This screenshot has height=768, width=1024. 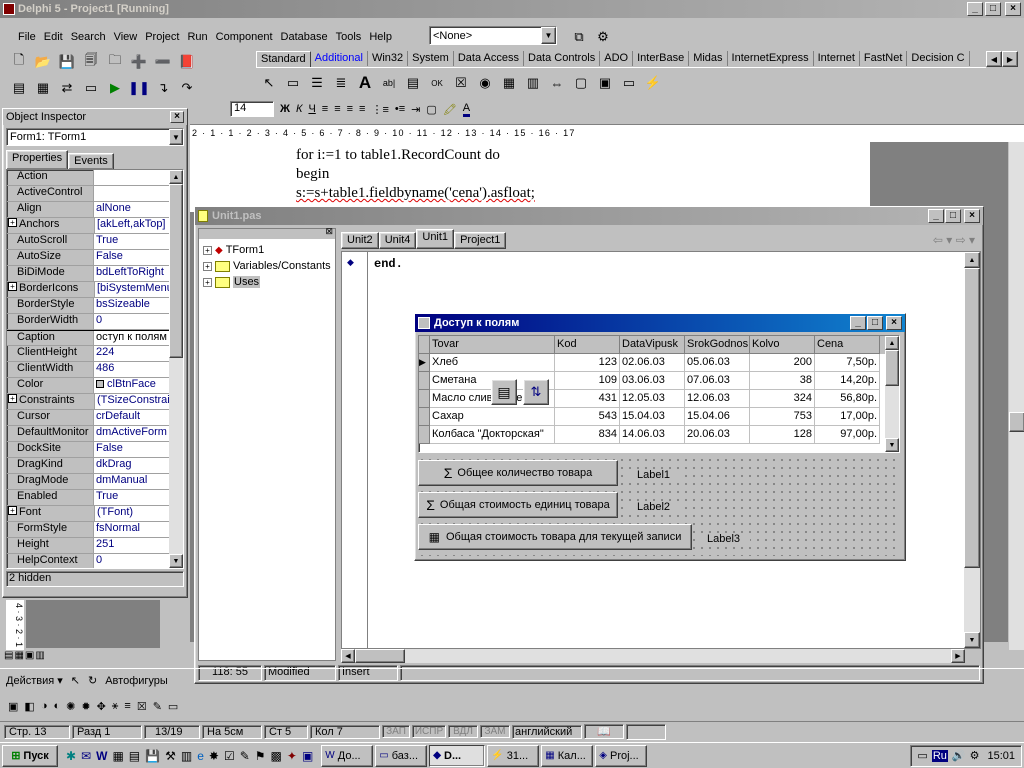 I want to click on table-cell: 431, so click(x=587, y=399).